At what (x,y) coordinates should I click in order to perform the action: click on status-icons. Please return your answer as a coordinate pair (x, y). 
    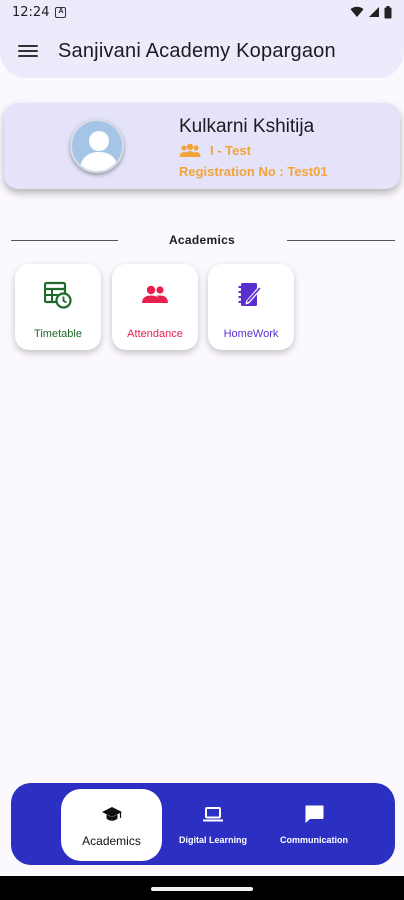
    Looking at the image, I should click on (371, 12).